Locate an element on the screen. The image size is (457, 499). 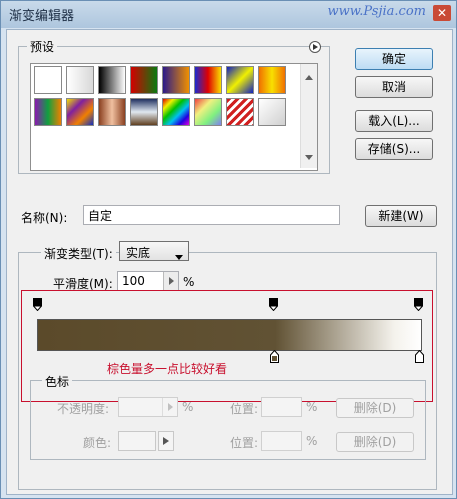
preset-swatch-transparent-rainbow is located at coordinates (208, 112).